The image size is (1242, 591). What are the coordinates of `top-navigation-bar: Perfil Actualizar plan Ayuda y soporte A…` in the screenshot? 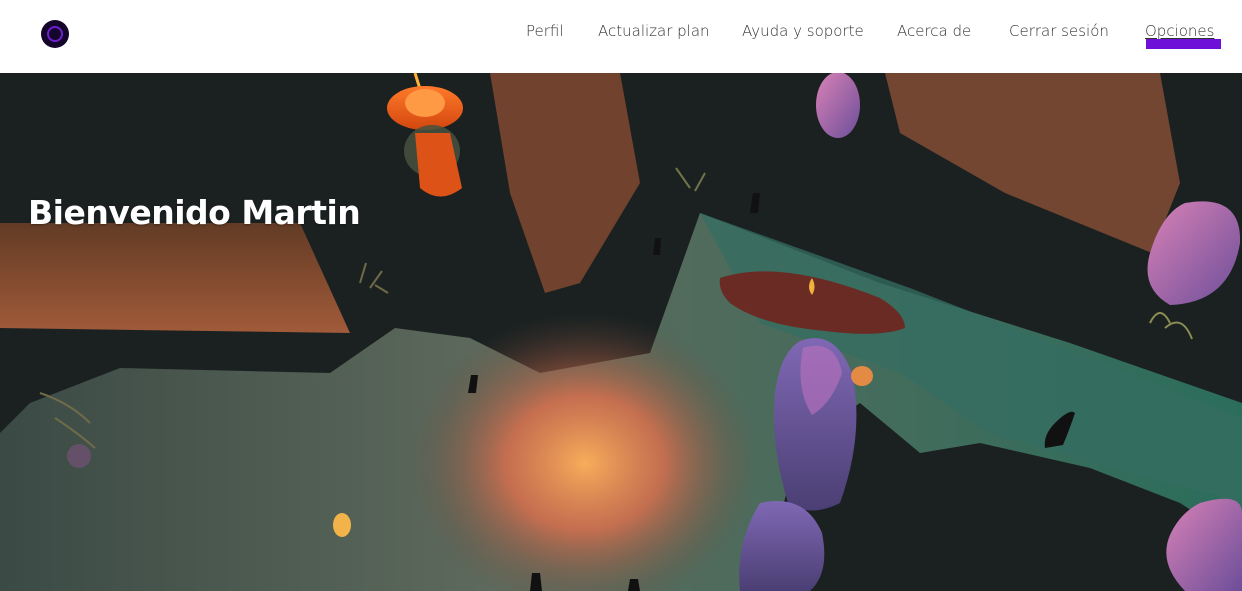 It's located at (621, 36).